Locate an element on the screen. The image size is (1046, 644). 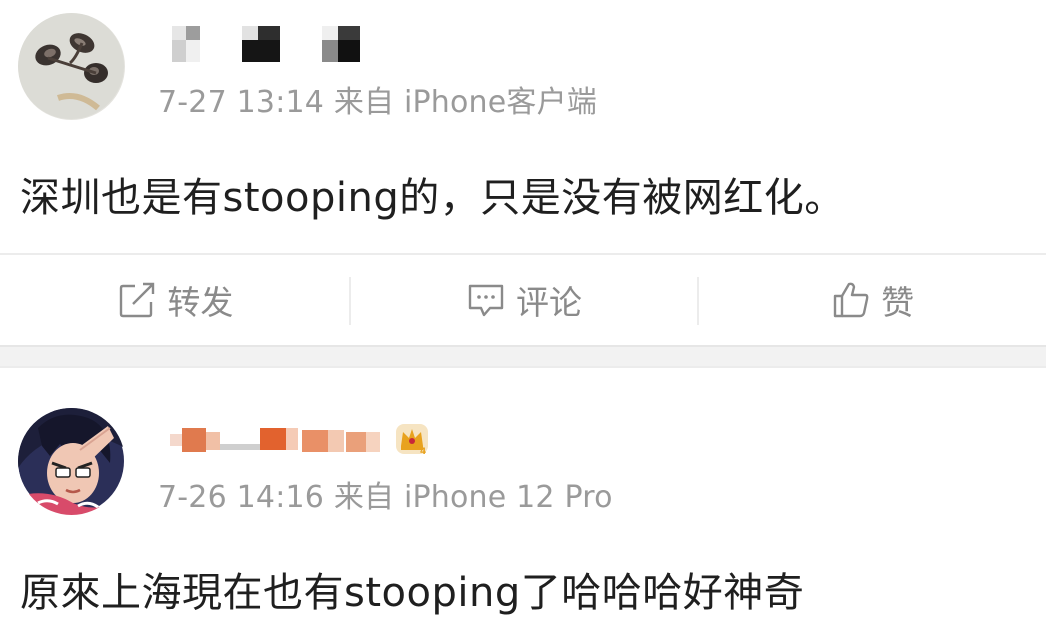
comment-label: 评论 is located at coordinates (549, 302).